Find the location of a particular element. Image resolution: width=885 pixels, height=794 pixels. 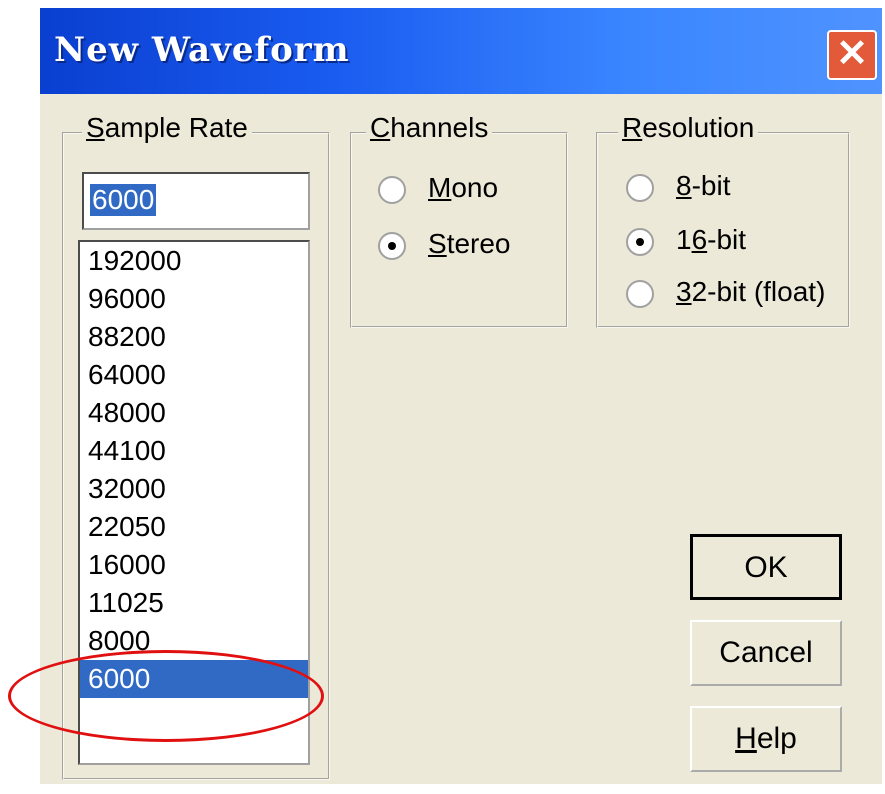

sample-rate-label: Sample Rate is located at coordinates (167, 128).